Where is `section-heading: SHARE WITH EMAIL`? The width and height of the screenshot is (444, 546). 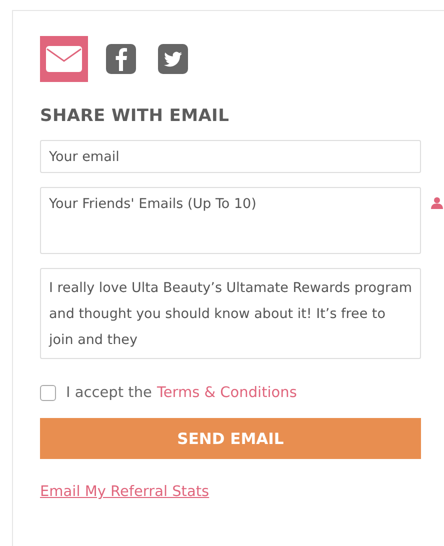
section-heading: SHARE WITH EMAIL is located at coordinates (135, 116).